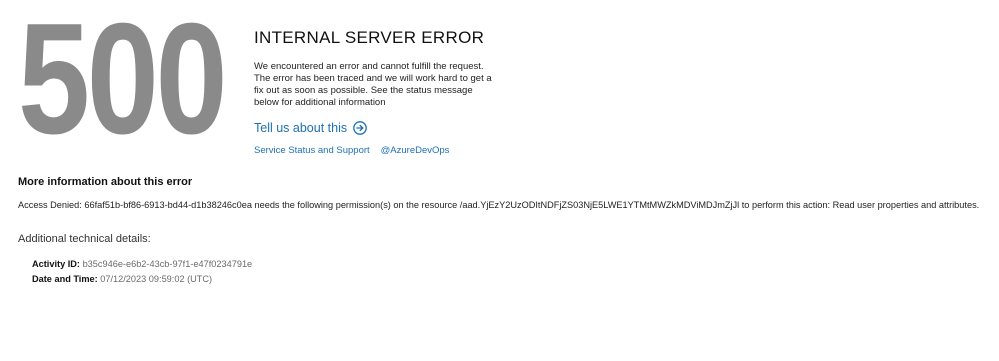  What do you see at coordinates (65, 279) in the screenshot?
I see `date-time-label: Date and Time:` at bounding box center [65, 279].